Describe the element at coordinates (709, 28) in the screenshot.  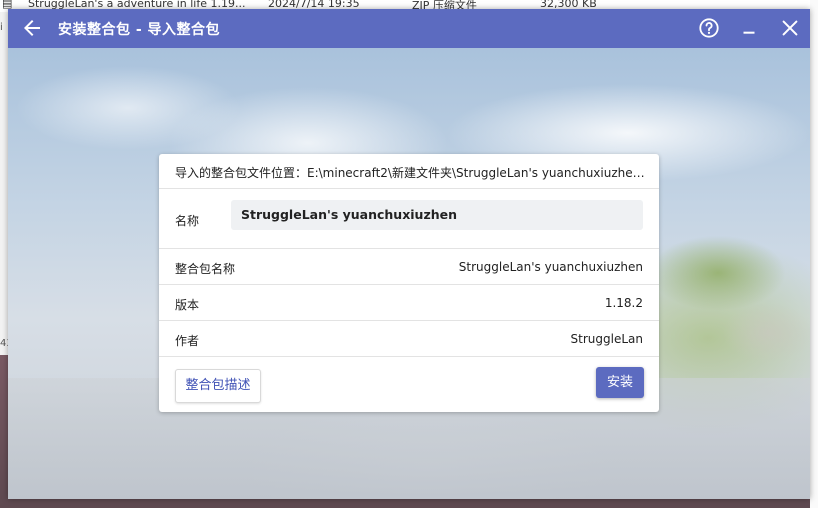
I see `help-circle-icon` at that location.